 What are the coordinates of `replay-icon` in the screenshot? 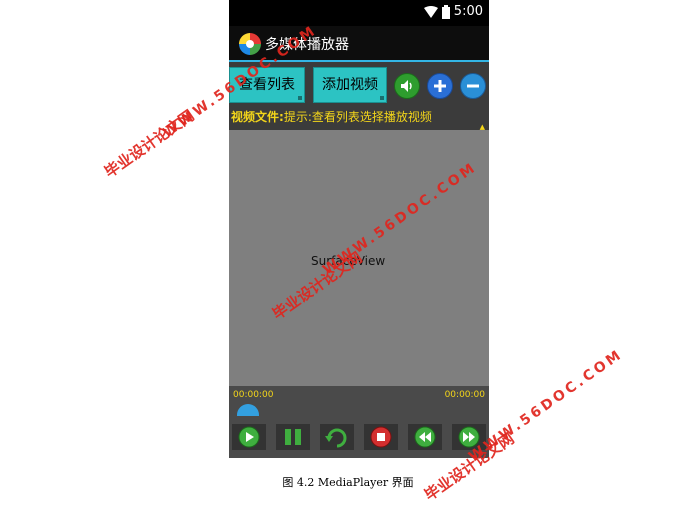 It's located at (336, 438).